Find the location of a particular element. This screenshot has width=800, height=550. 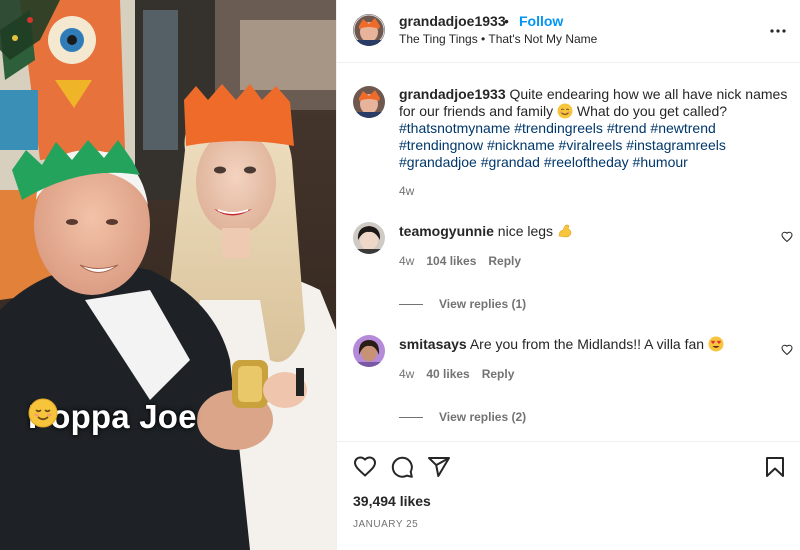

audio-track-link: The Ting Tings • That's Not My Name is located at coordinates (498, 39).